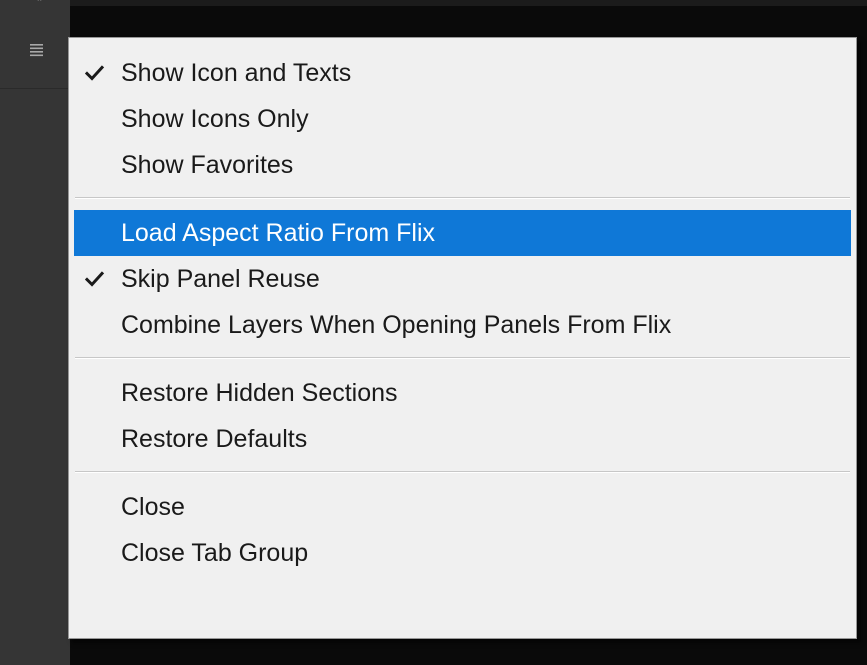 Image resolution: width=867 pixels, height=665 pixels. I want to click on panel-menu-button, so click(39, 50).